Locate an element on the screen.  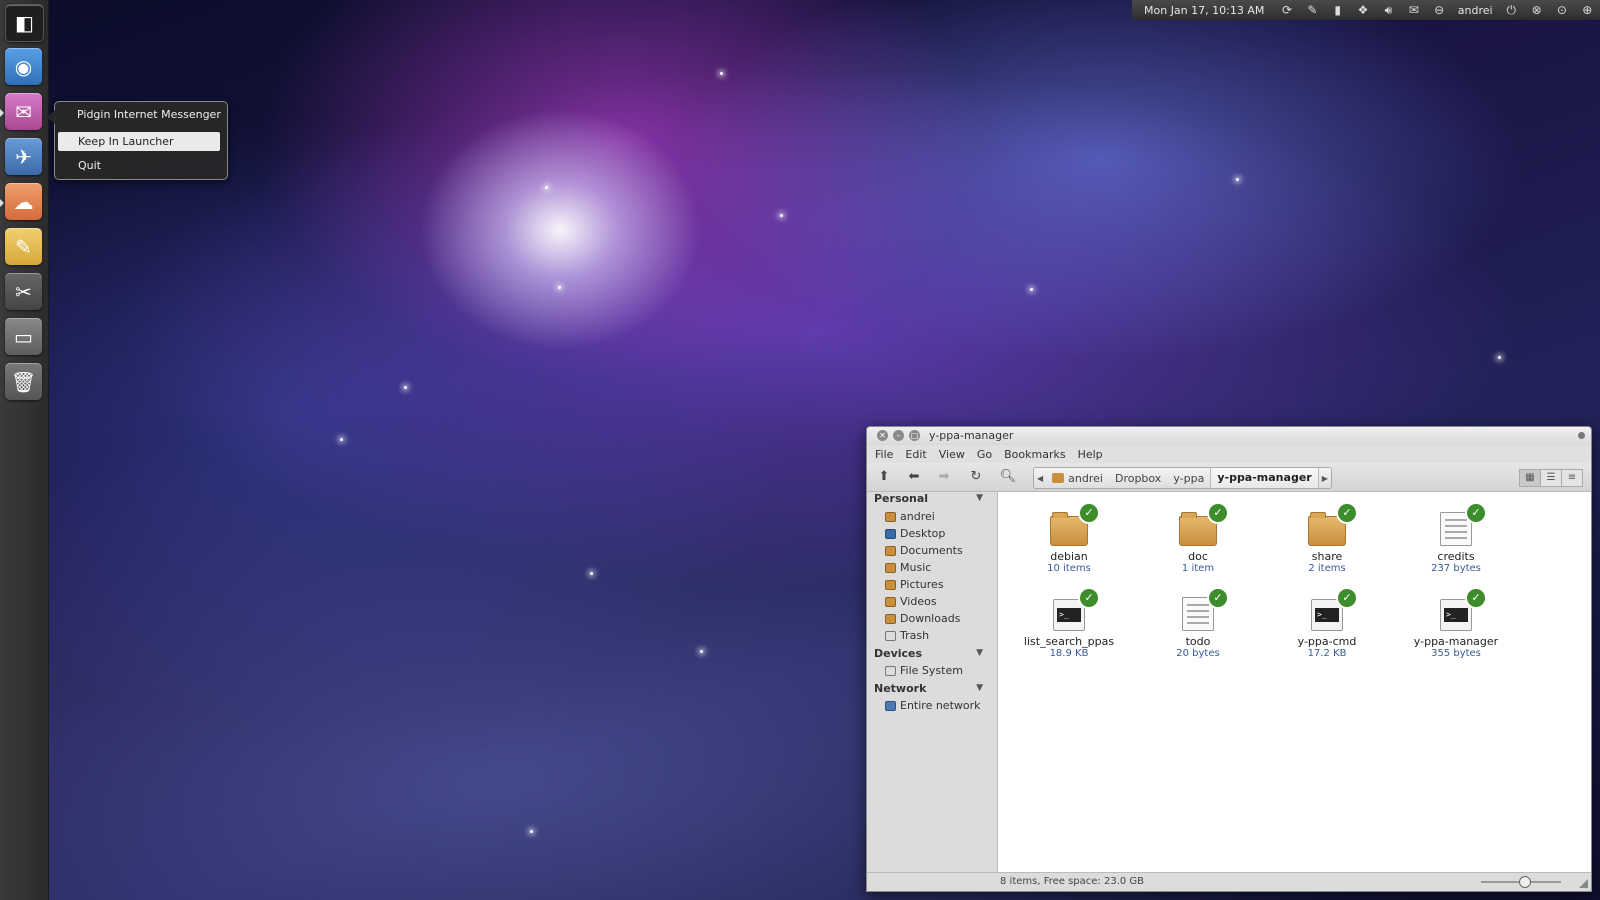
sidebar-item-pictures: Pictures is located at coordinates (914, 584).